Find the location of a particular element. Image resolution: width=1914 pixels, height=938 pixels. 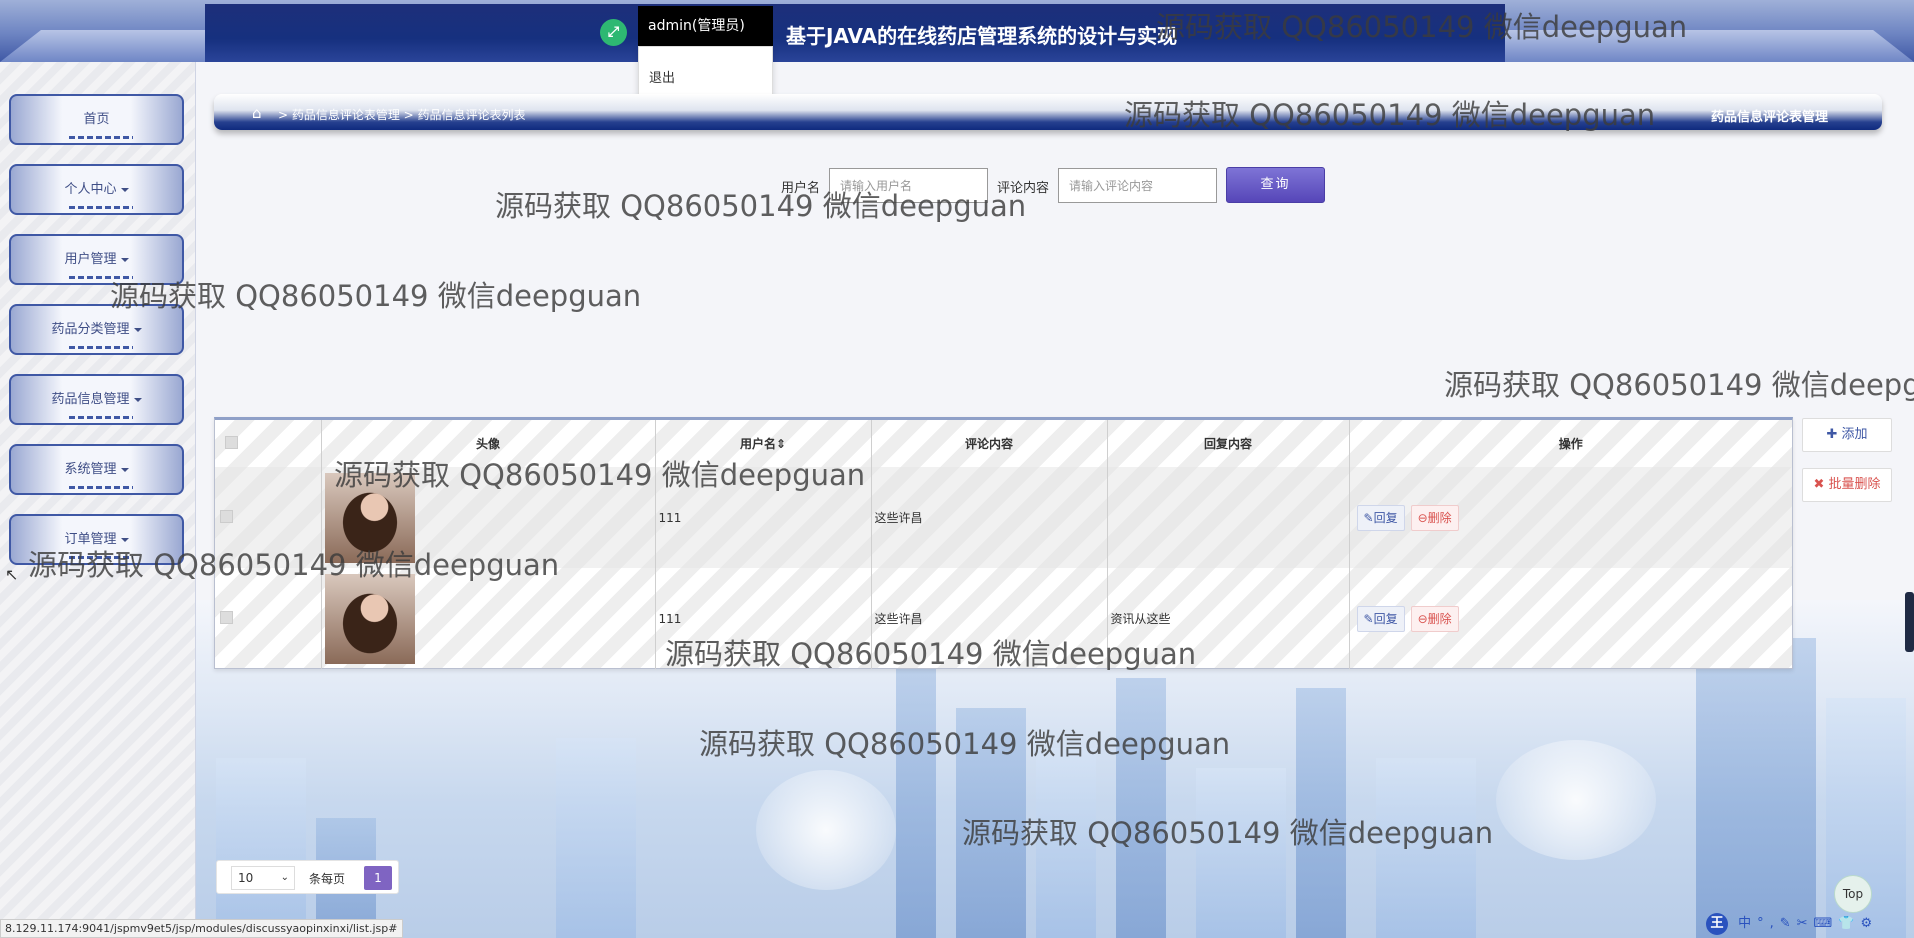

sidebar-item-label: 用户管理 is located at coordinates (90, 259).